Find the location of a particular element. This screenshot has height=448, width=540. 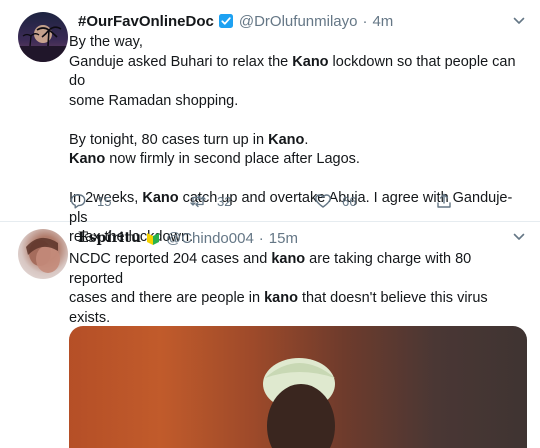

verified-badge-icon is located at coordinates (226, 21).